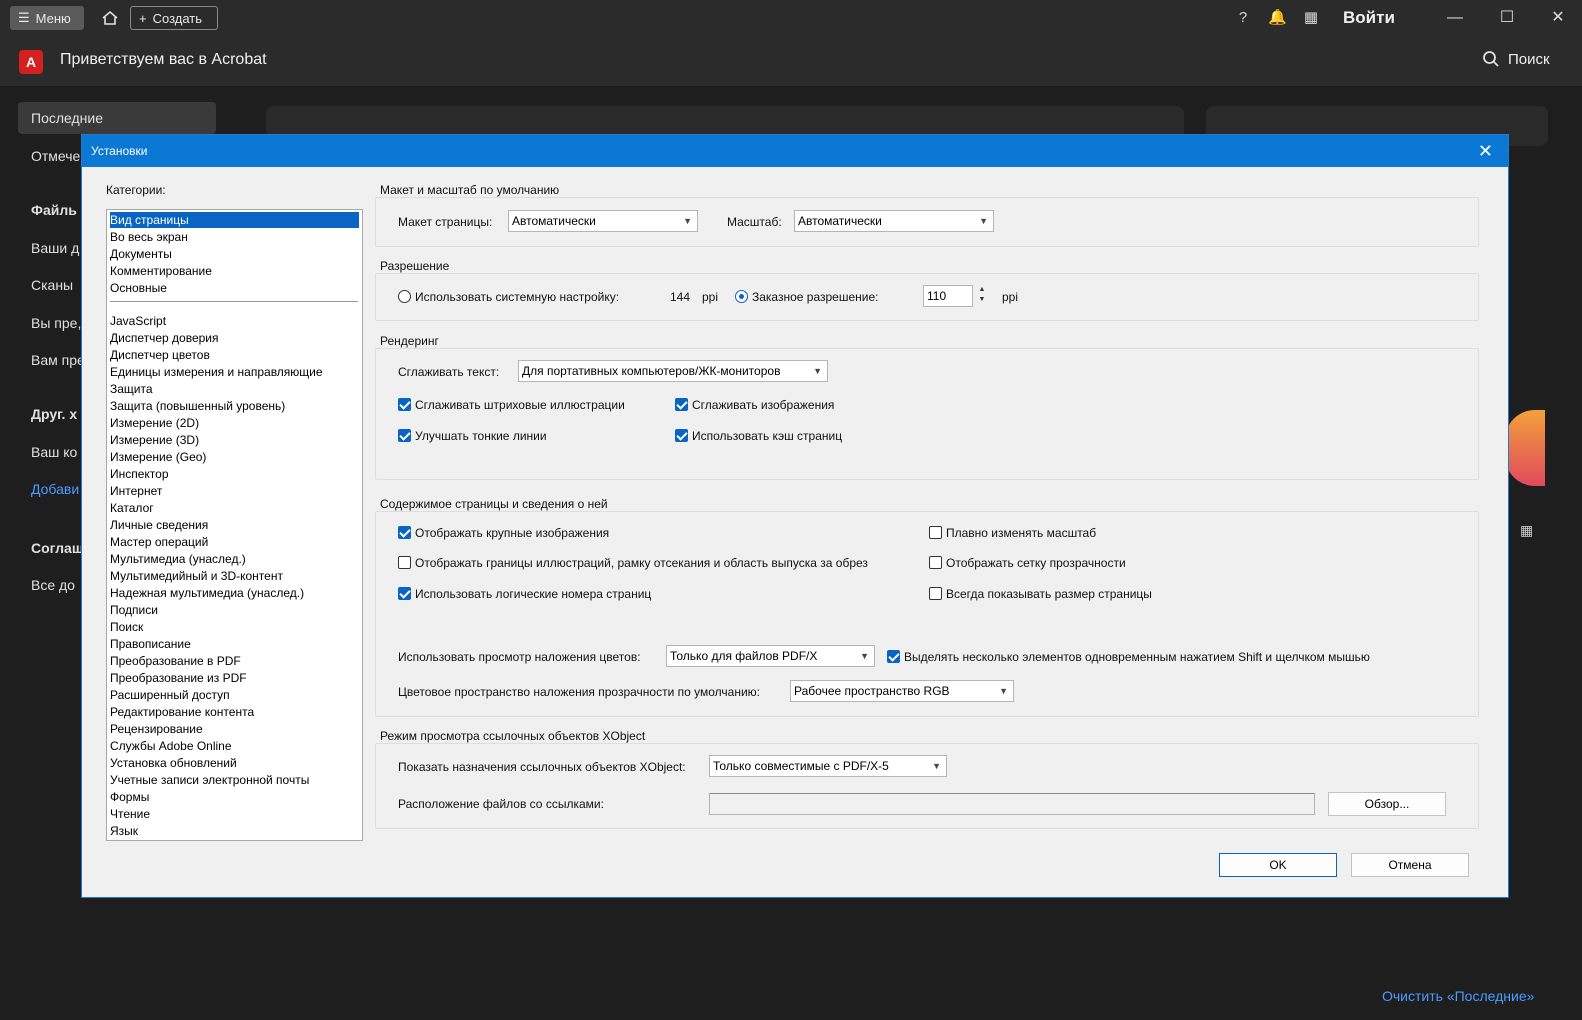  I want to click on category-item: Интернет, so click(136, 491).